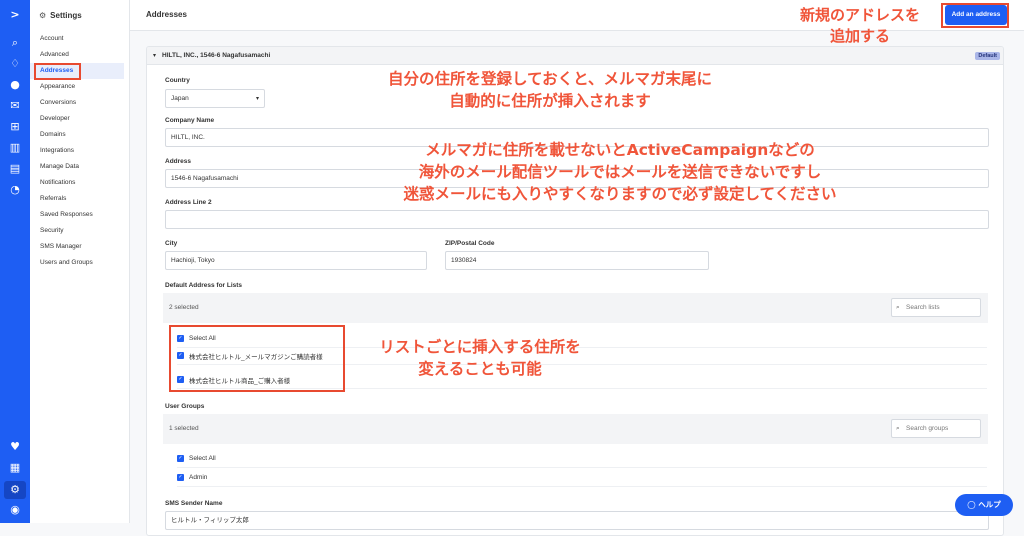 Image resolution: width=1024 pixels, height=536 pixels. I want to click on groups-selected-count: 1 selected, so click(184, 428).